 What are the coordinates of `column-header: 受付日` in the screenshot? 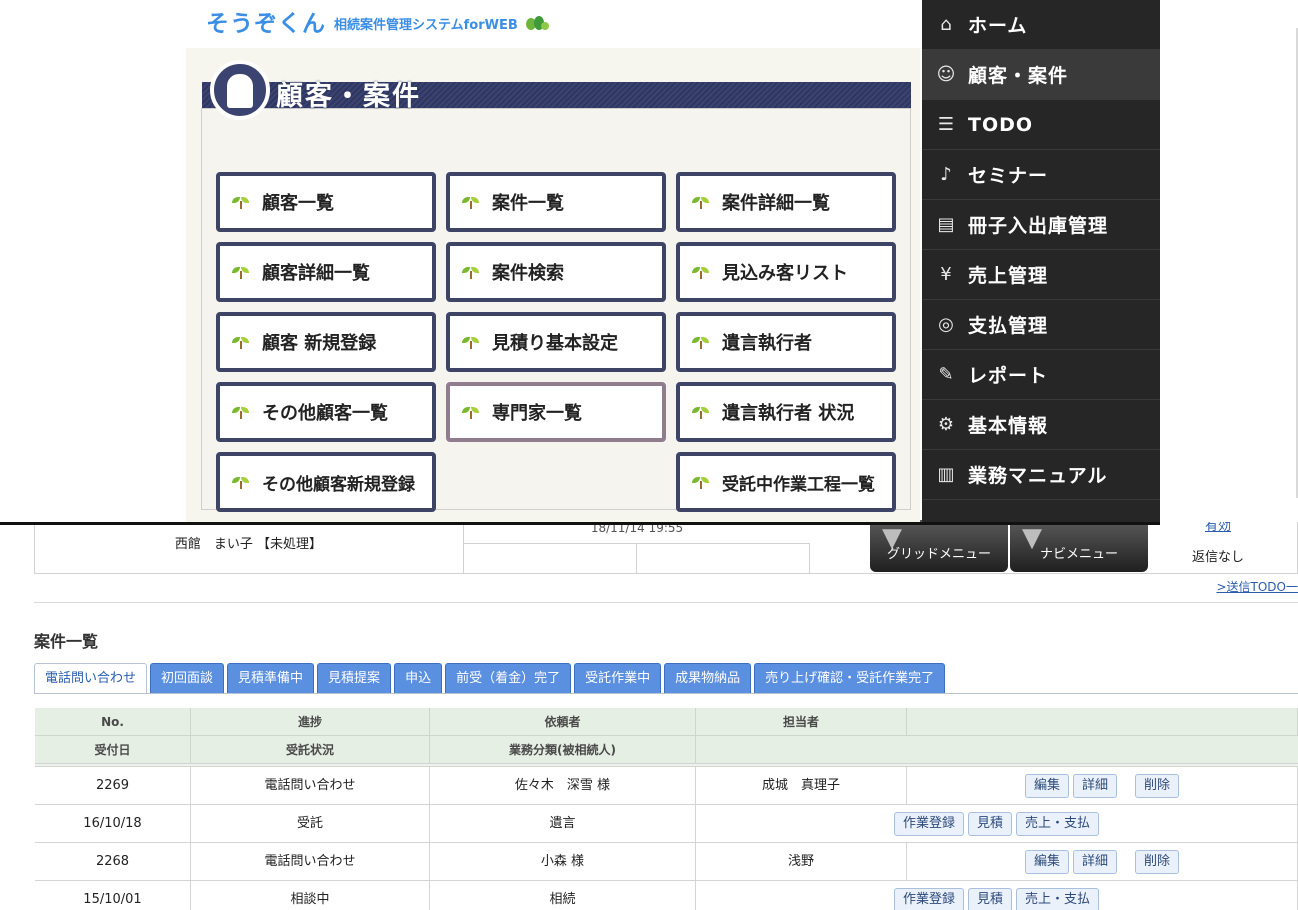 It's located at (113, 749).